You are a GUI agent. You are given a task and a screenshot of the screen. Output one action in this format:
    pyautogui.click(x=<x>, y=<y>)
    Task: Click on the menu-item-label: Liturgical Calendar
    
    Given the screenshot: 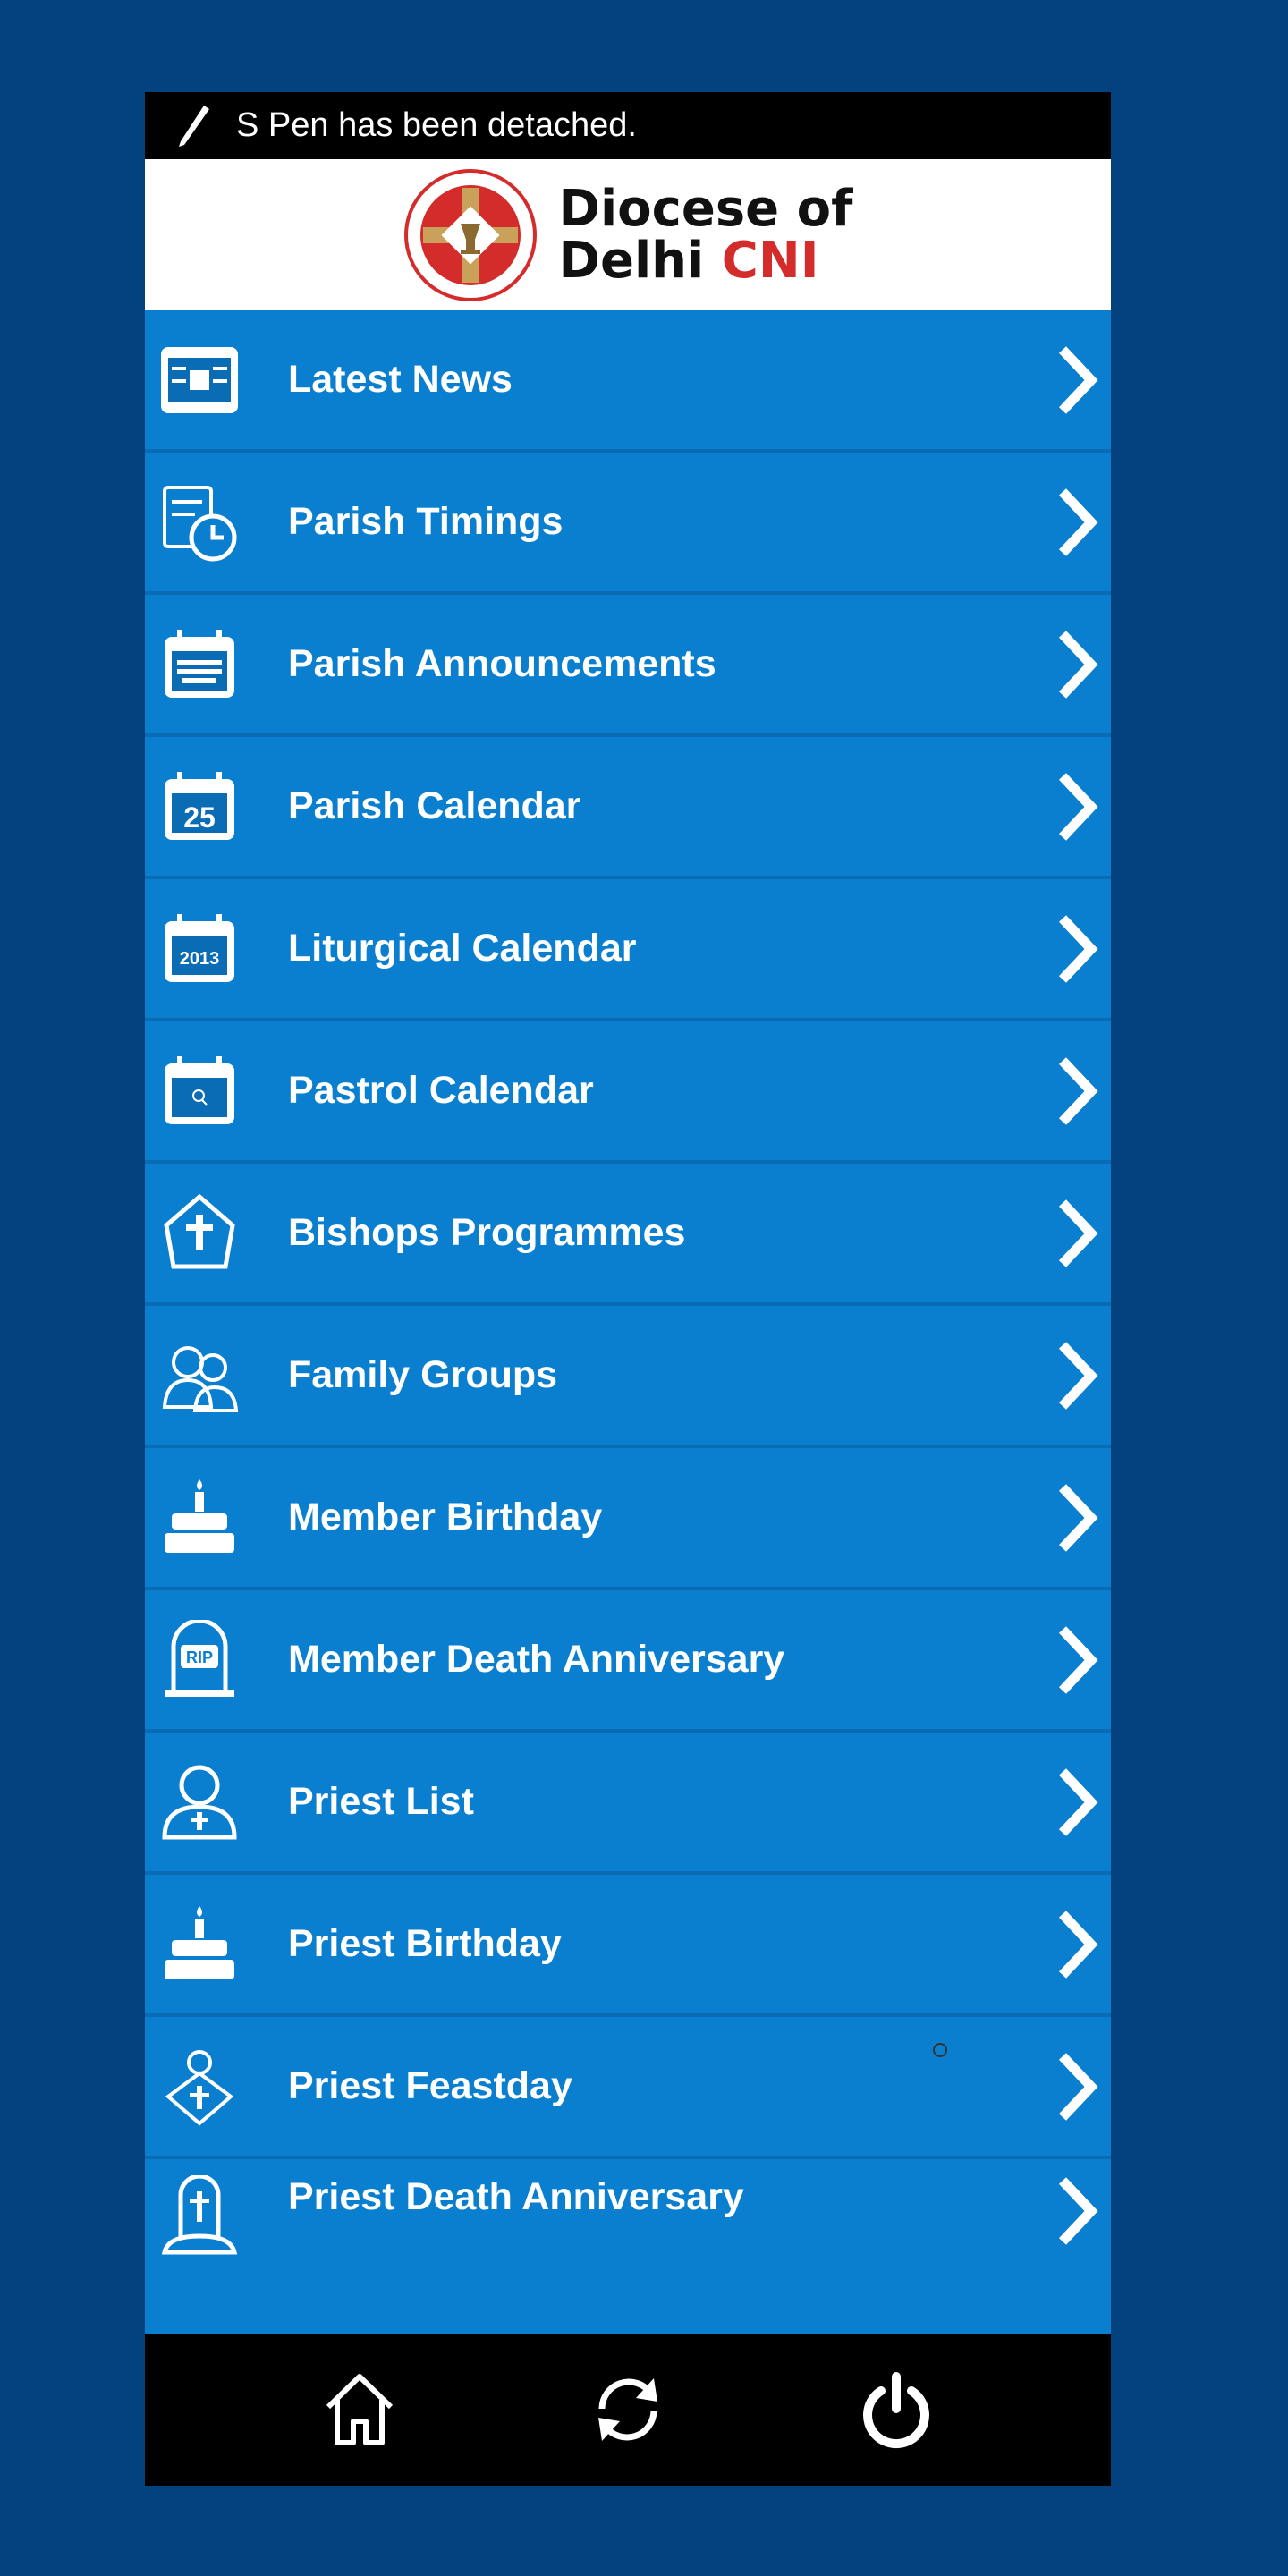 What is the action you would take?
    pyautogui.click(x=462, y=948)
    